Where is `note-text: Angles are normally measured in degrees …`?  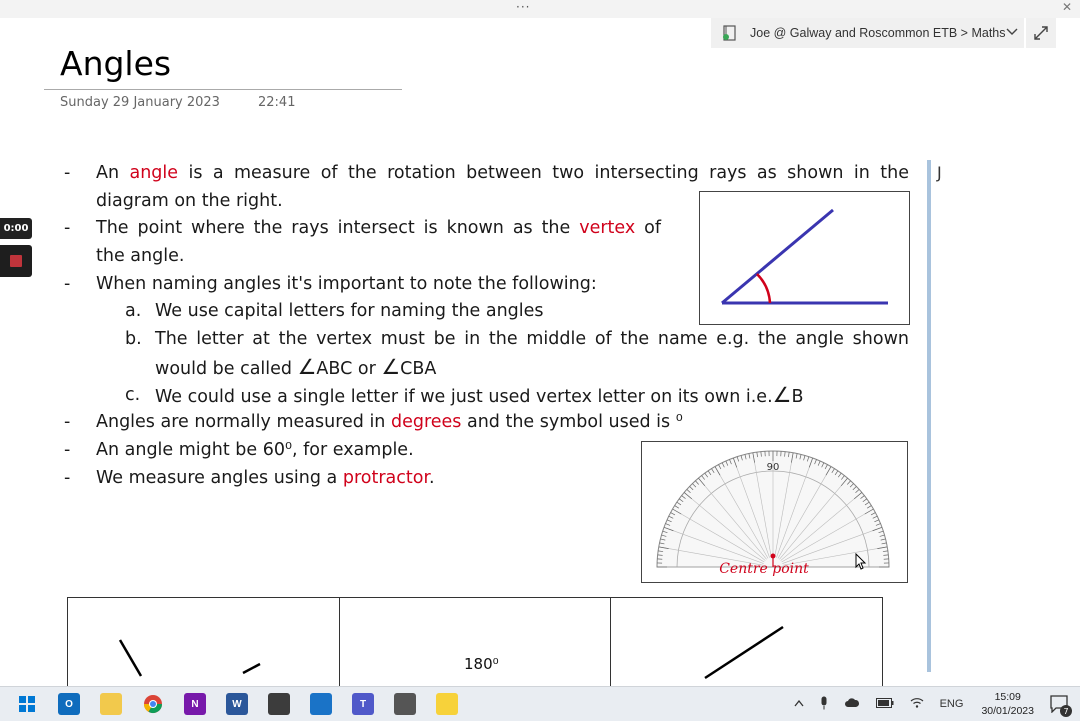
note-text: Angles are normally measured in degrees … is located at coordinates (389, 423).